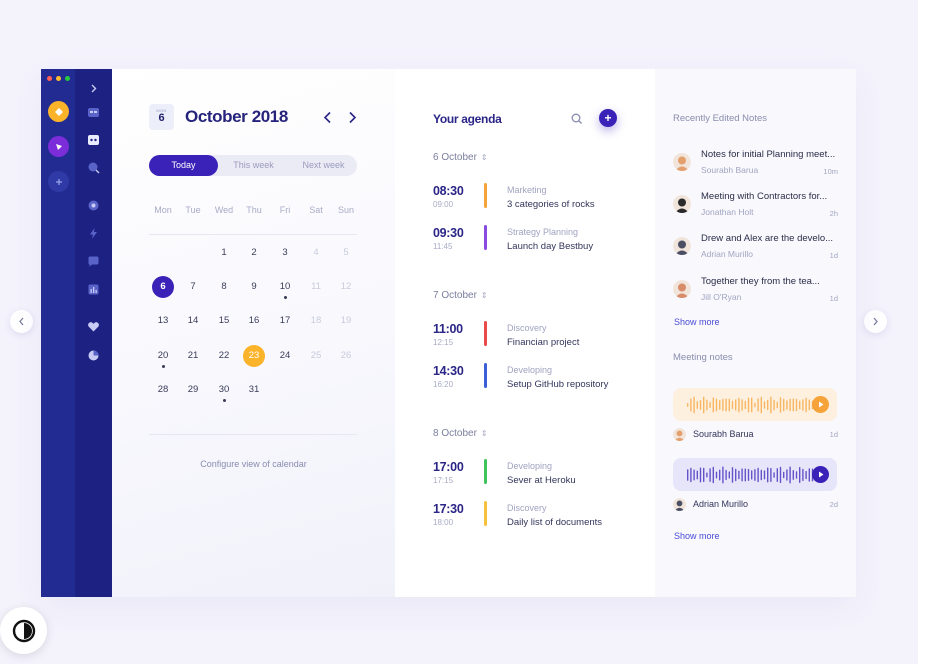  Describe the element at coordinates (543, 232) in the screenshot. I see `event-category: Strategy Planning` at that location.